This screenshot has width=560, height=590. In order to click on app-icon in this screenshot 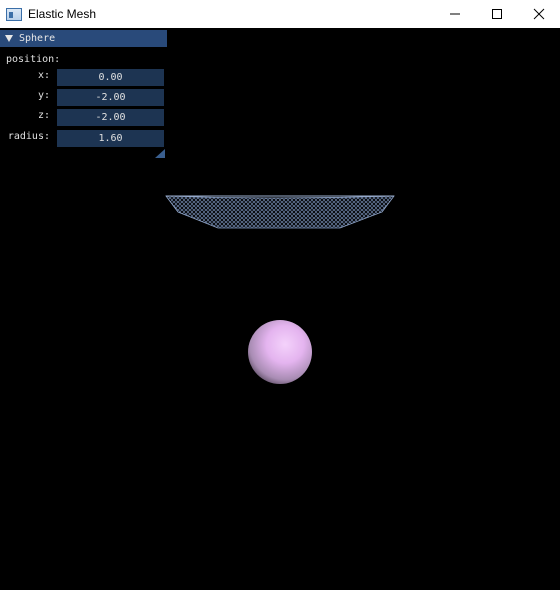, I will do `click(14, 14)`.